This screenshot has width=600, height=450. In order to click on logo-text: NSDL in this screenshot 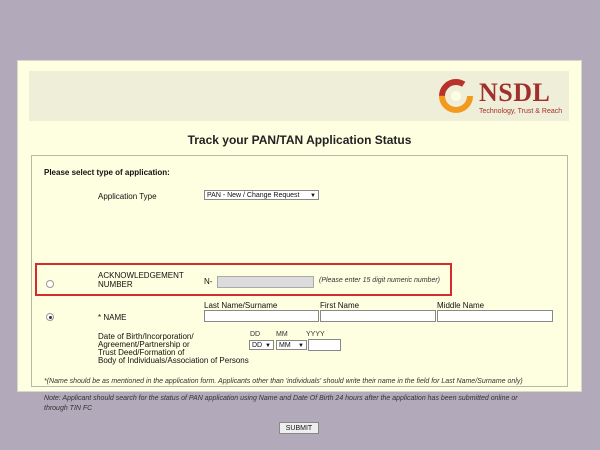, I will do `click(515, 92)`.